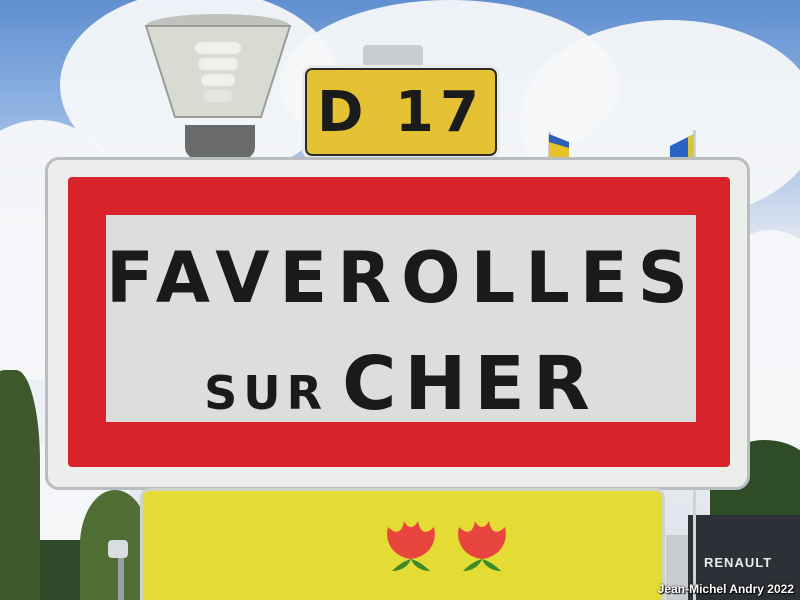 The width and height of the screenshot is (800, 600). I want to click on sign-post-cap, so click(393, 56).